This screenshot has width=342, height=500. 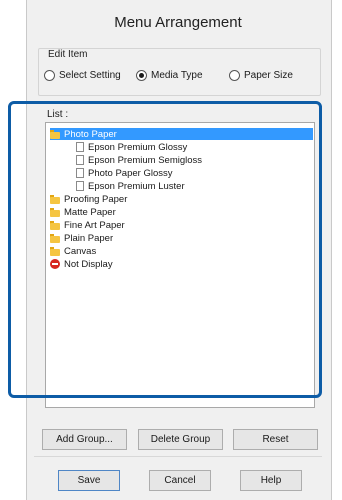 What do you see at coordinates (180, 439) in the screenshot?
I see `delete-group-button: Delete Group` at bounding box center [180, 439].